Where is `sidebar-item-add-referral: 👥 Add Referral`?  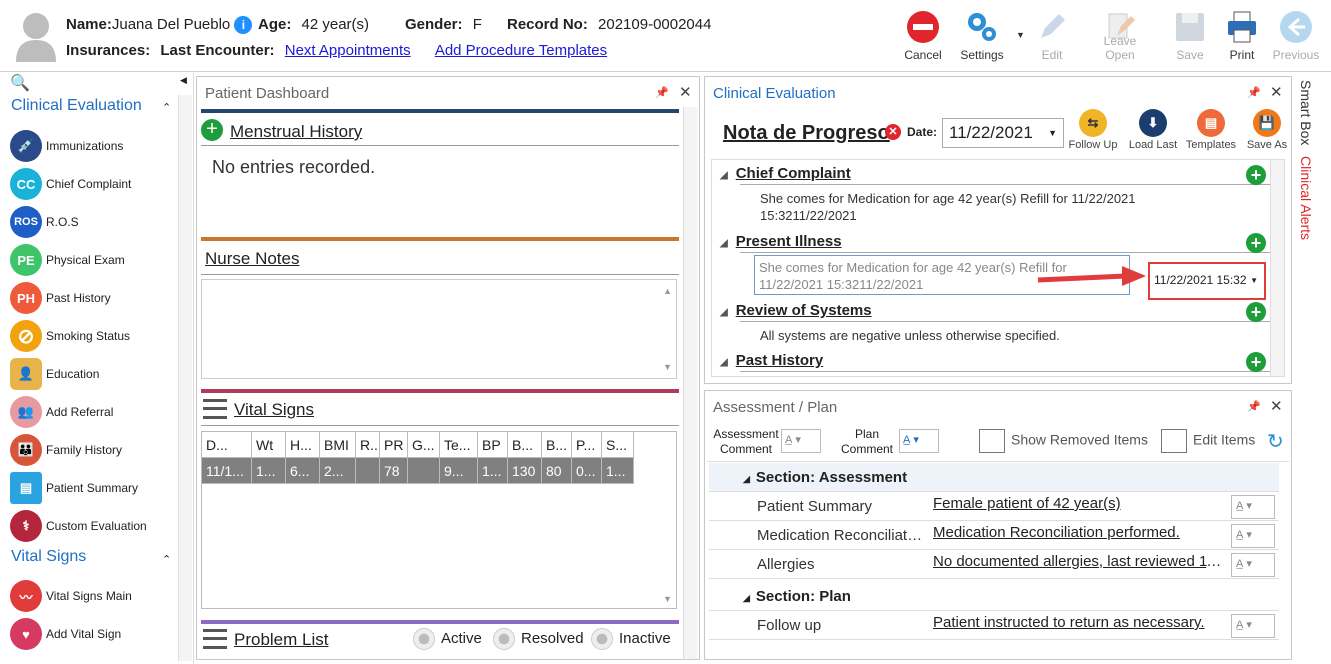
sidebar-item-add-referral: 👥 Add Referral is located at coordinates (95, 412).